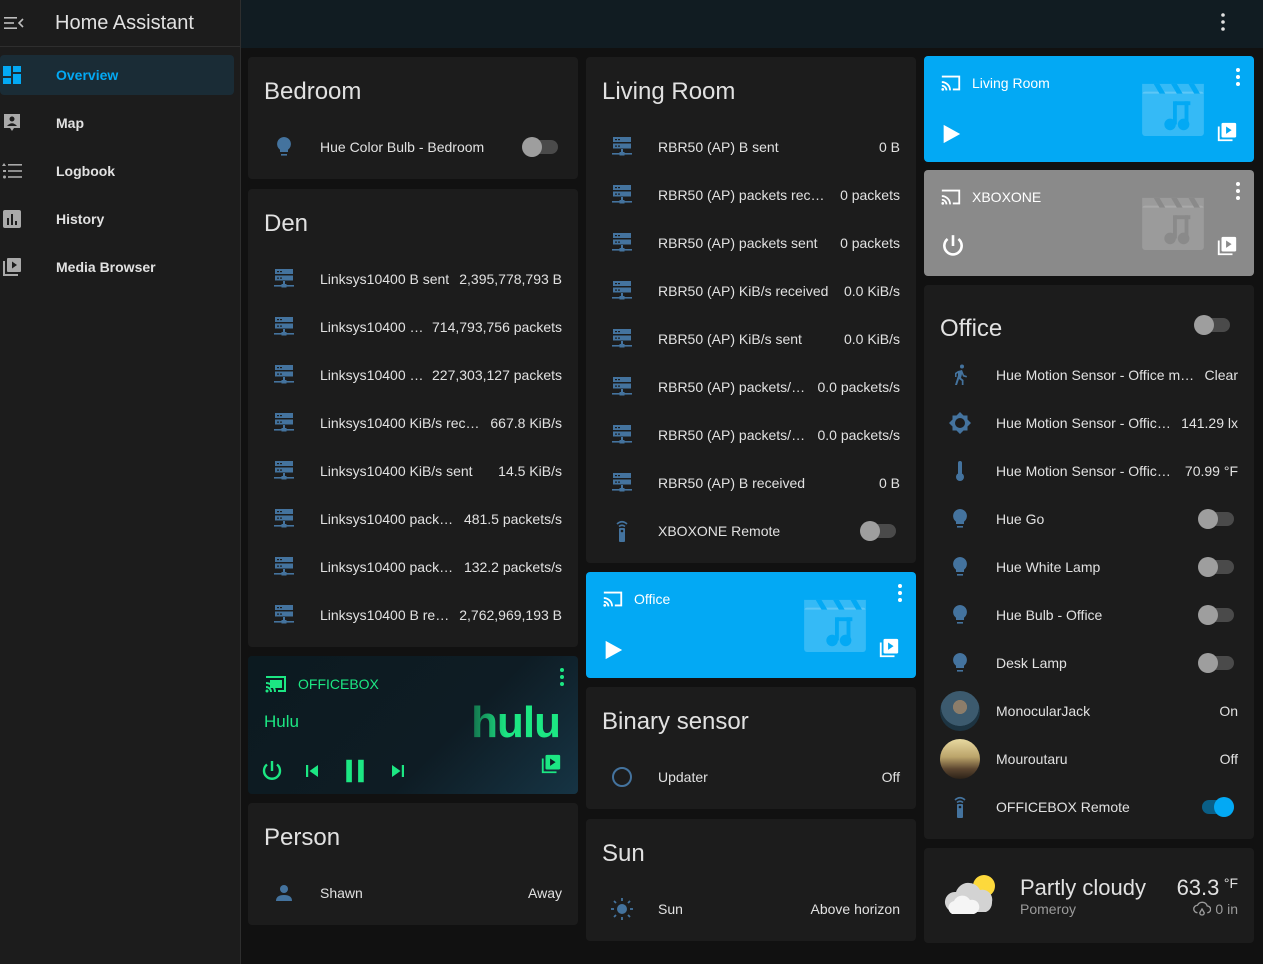  I want to click on entity-row: RBR50 (AP) B sent 0 B, so click(751, 147).